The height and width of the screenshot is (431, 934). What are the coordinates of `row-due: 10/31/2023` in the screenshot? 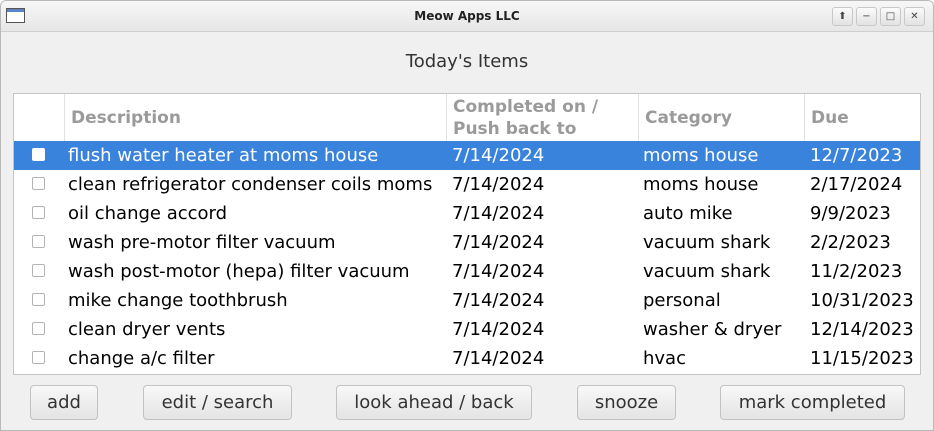 It's located at (862, 300).